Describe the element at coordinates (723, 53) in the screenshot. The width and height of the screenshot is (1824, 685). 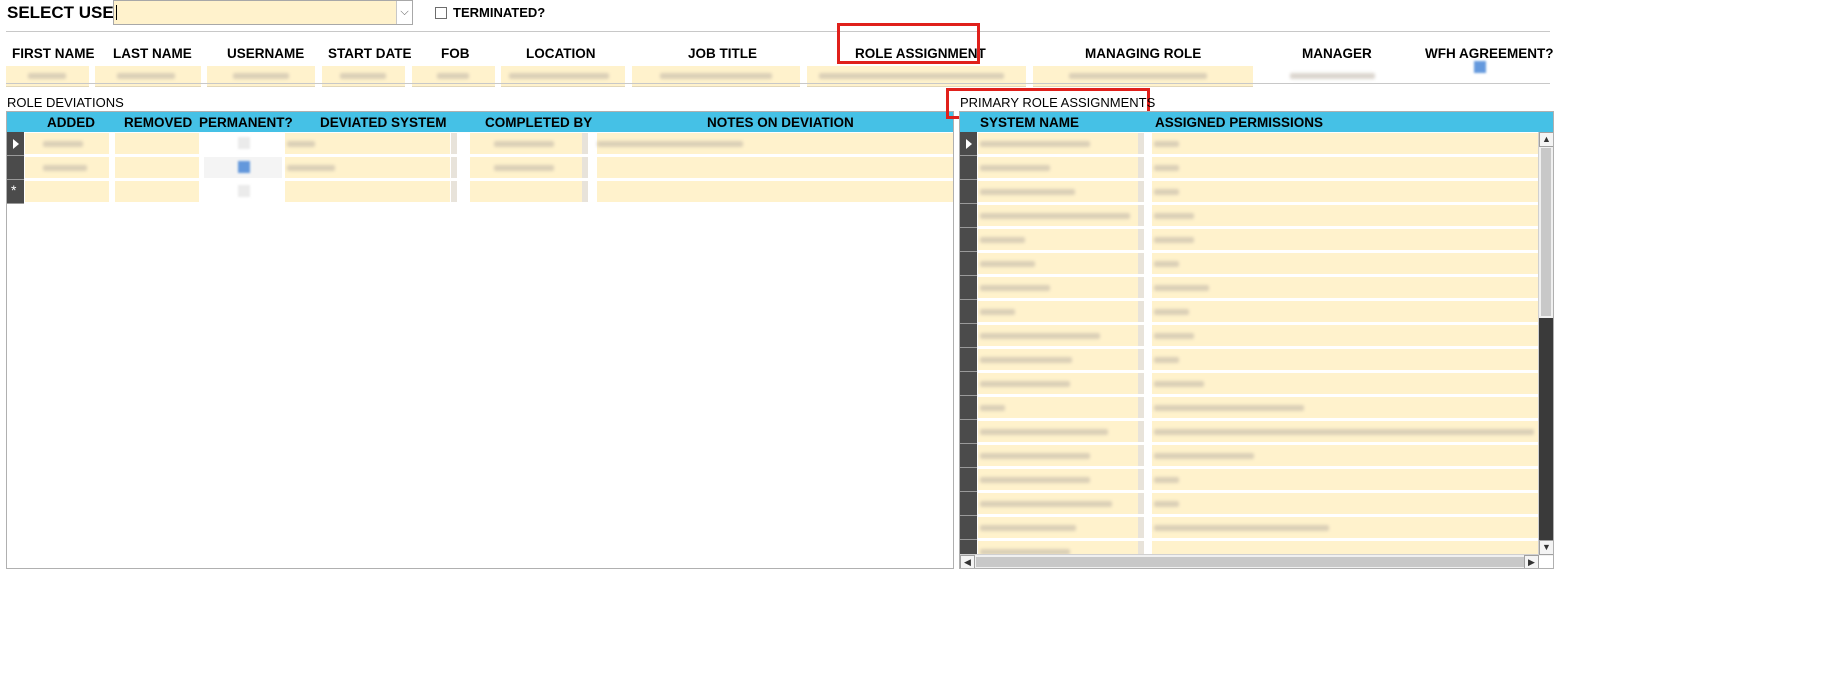
I see `job-title-label: JOB TITLE` at that location.